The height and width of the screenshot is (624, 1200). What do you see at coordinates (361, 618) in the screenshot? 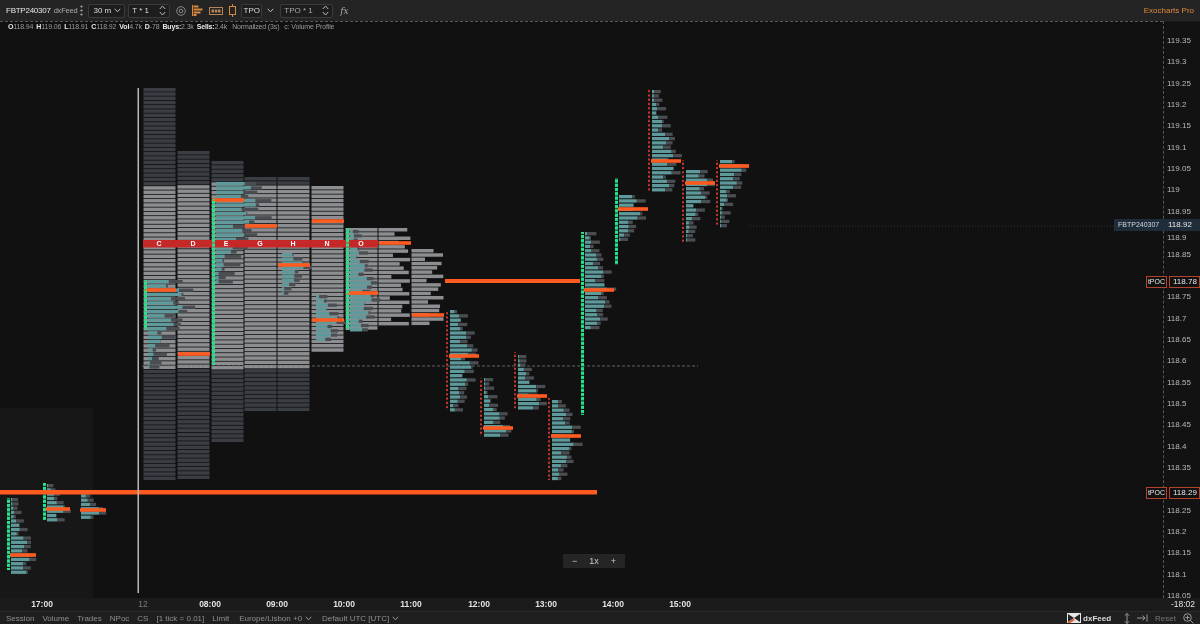
I see `timezone-dropdown: Default UTC [UTC]` at bounding box center [361, 618].